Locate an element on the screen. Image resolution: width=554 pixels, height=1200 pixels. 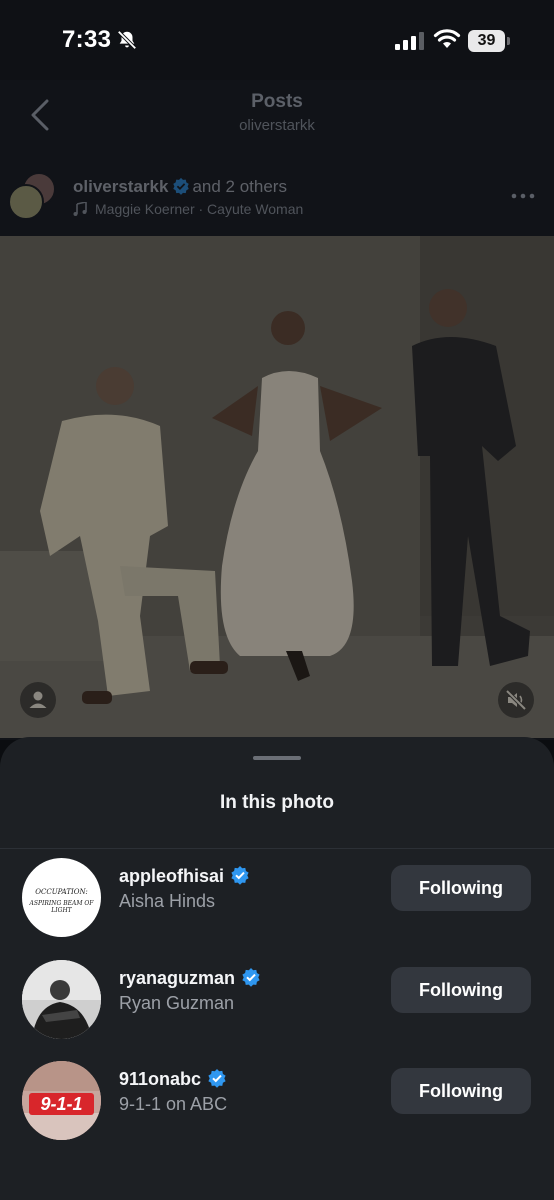
sheet-divider is located at coordinates (277, 848).